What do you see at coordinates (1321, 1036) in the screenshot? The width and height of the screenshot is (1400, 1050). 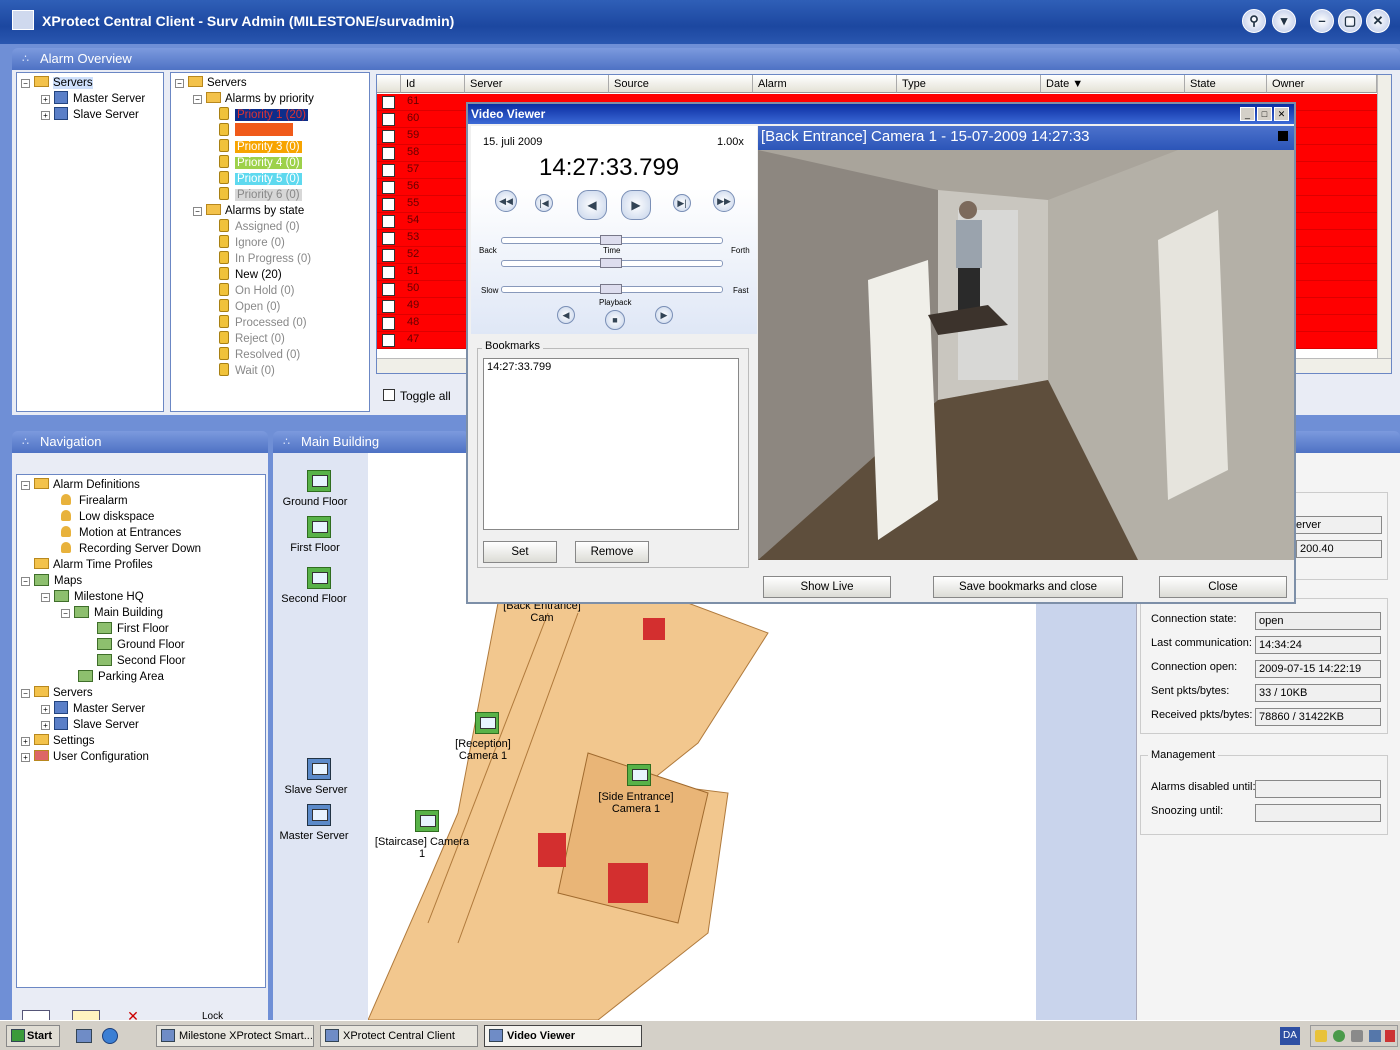 I see `shield-icon` at bounding box center [1321, 1036].